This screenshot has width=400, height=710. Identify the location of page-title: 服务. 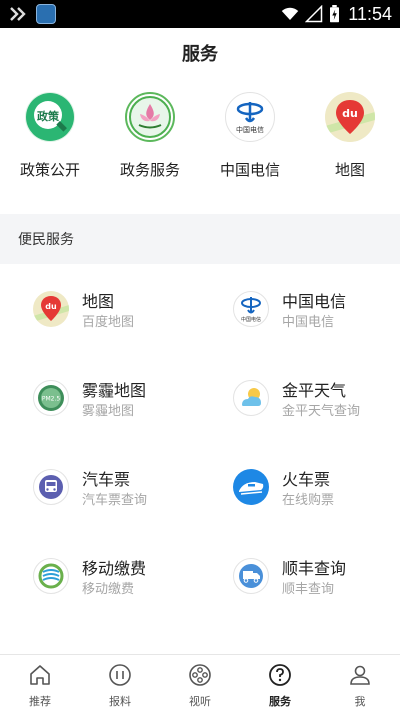
(200, 54).